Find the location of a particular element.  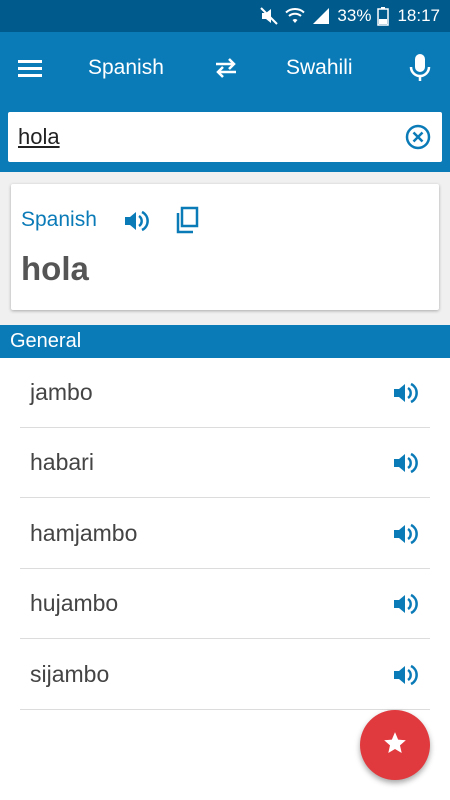

search-bar is located at coordinates (225, 138).